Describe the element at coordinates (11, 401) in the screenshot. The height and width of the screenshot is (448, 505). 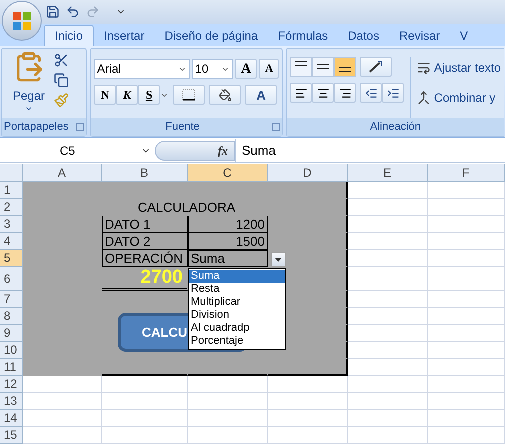
I see `row-header: 13` at that location.